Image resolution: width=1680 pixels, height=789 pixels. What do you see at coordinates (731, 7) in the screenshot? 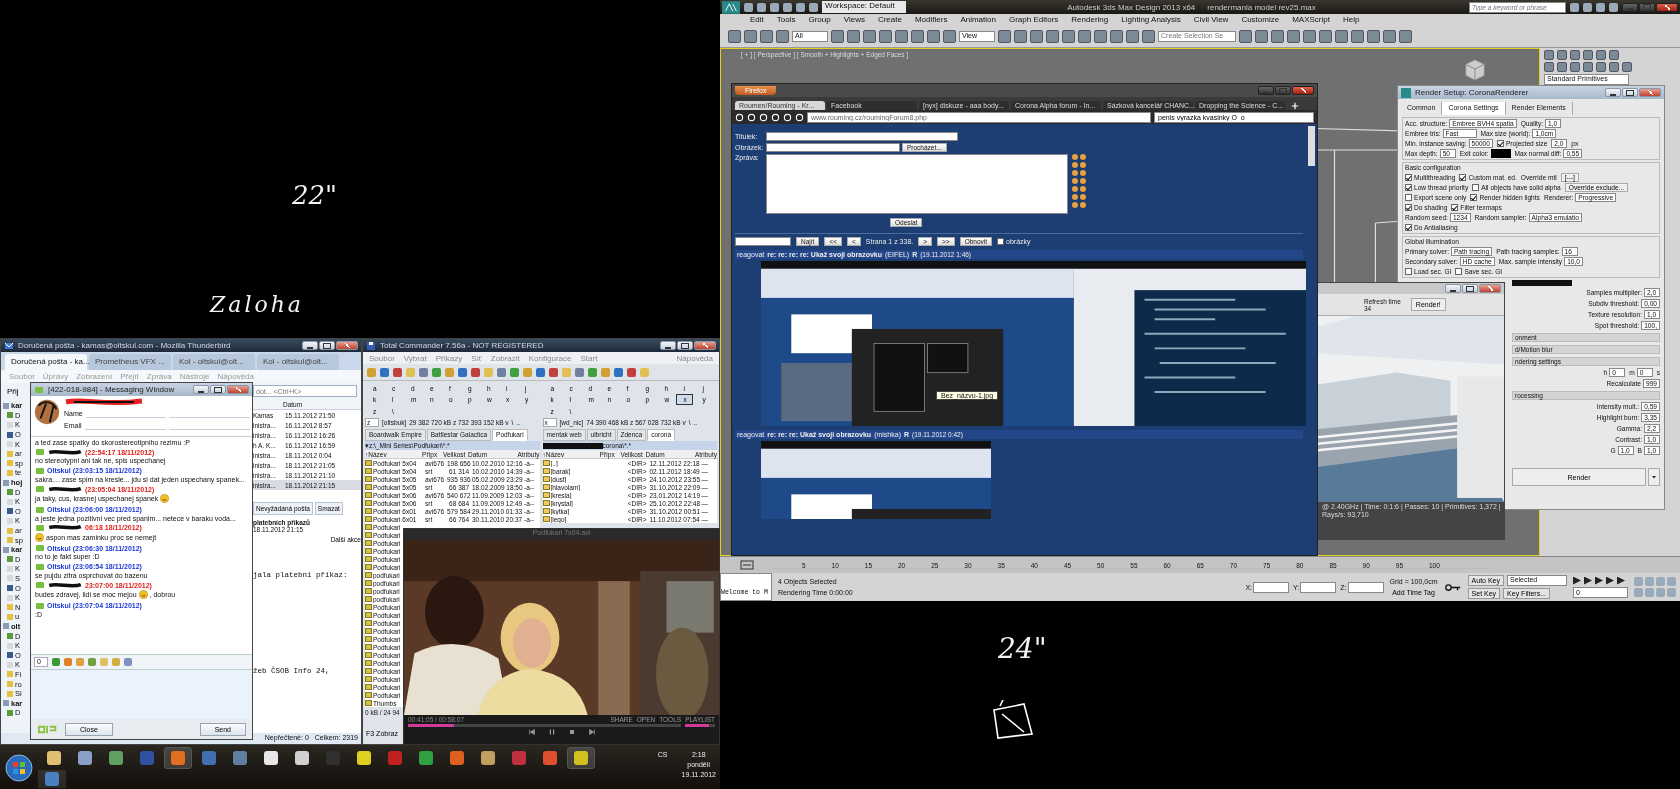
I see `app-logo-icon` at bounding box center [731, 7].